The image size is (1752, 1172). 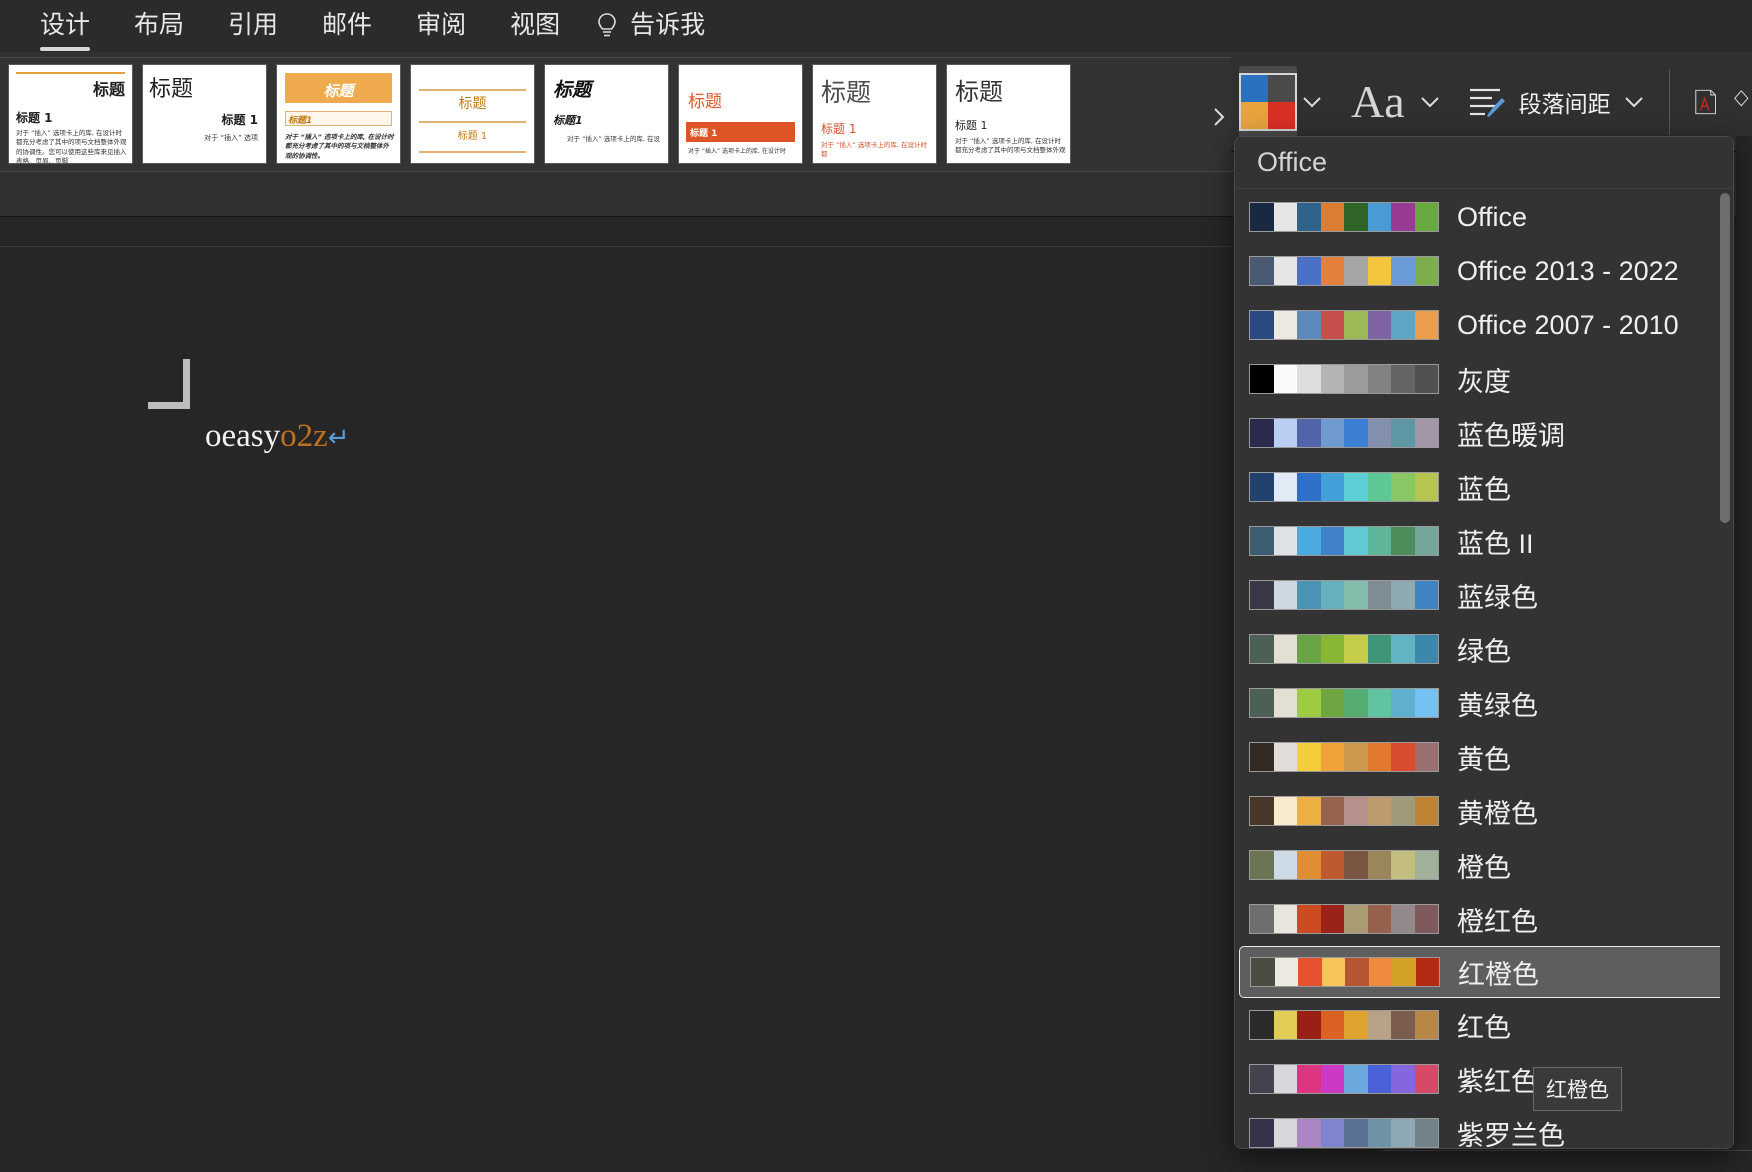 I want to click on color-theme-row: 紫罗兰色, so click(x=1484, y=1127).